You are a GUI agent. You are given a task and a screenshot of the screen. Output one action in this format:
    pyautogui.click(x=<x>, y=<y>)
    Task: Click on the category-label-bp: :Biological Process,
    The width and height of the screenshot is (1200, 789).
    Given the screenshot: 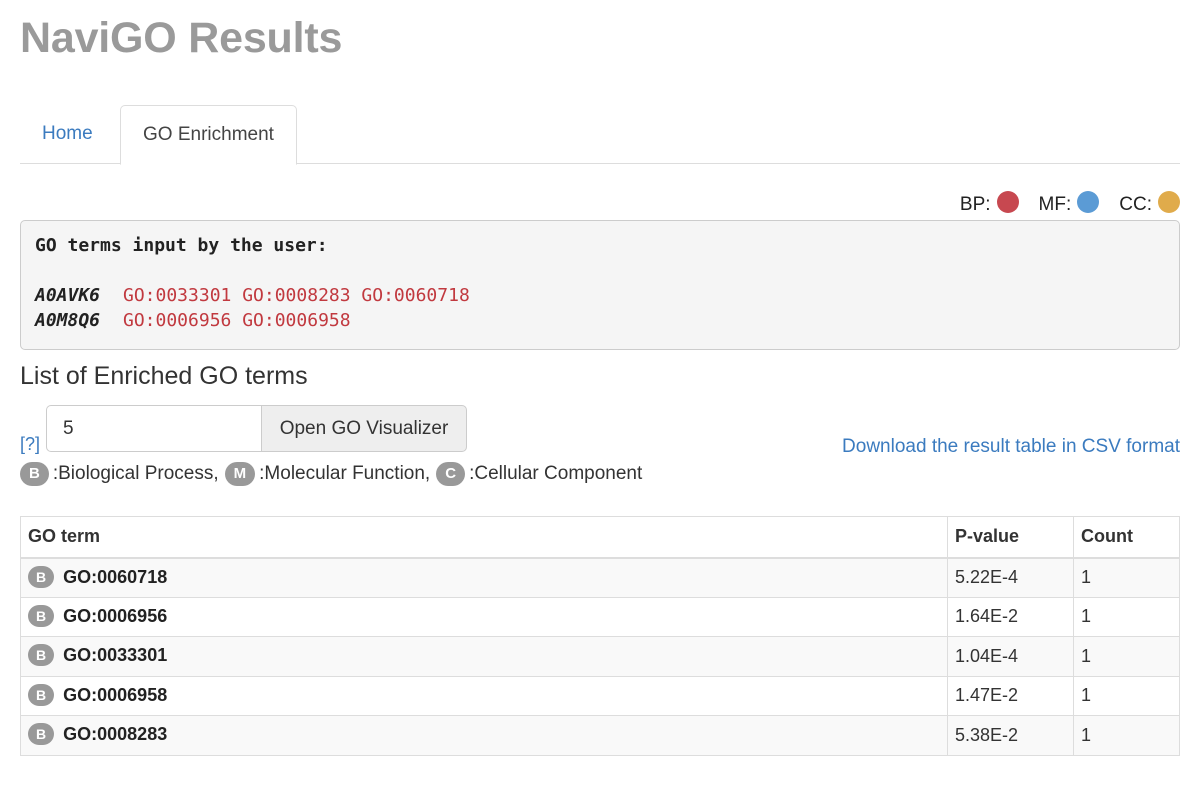 What is the action you would take?
    pyautogui.click(x=135, y=473)
    